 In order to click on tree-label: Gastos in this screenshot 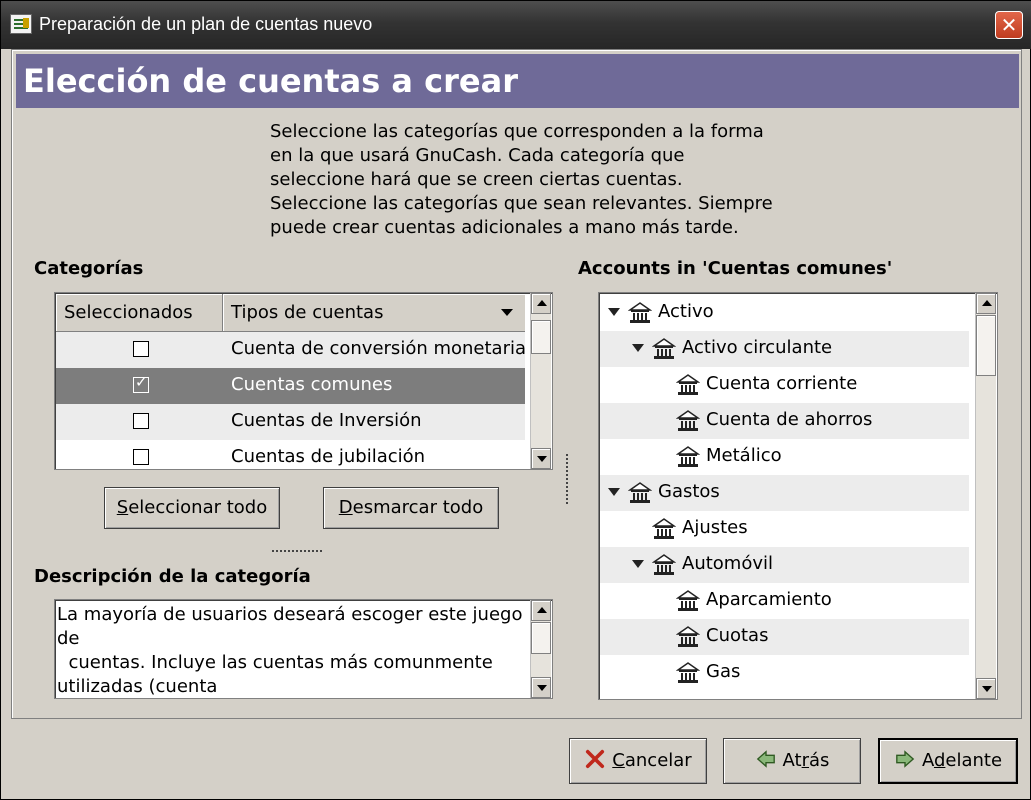, I will do `click(689, 491)`.